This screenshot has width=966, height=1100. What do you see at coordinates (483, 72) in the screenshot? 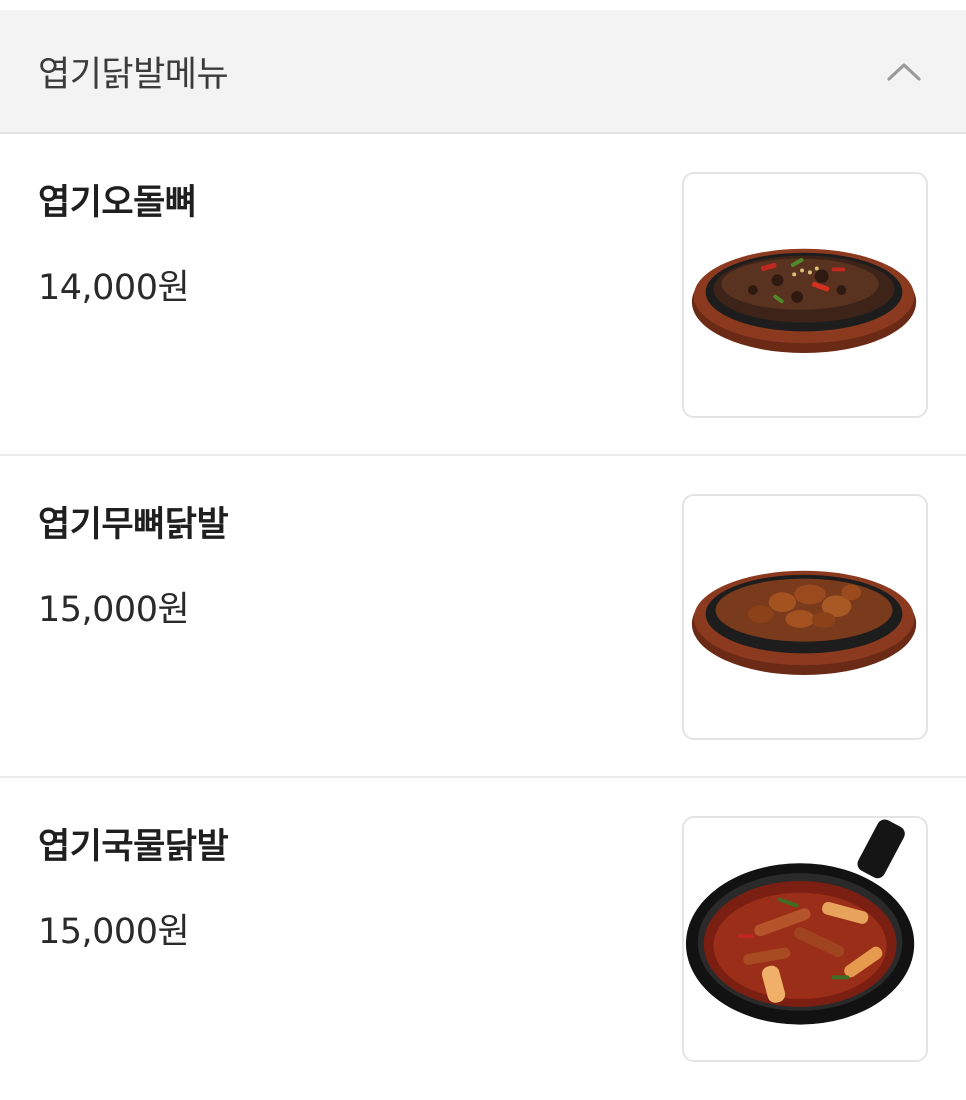
I see `menu-section-header: 엽기닭발메뉴` at bounding box center [483, 72].